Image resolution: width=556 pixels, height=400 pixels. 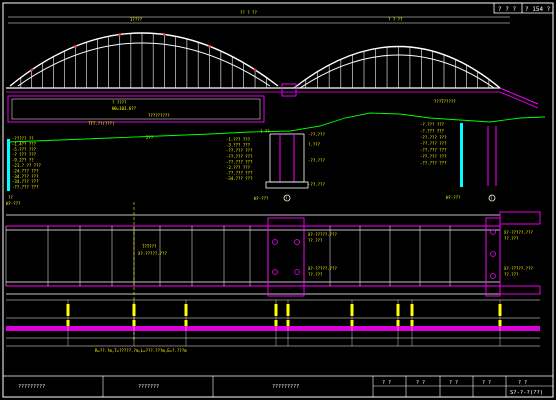 What do you see at coordinates (511, 238) in the screenshot?
I see `plan-right-note-2: ??.???` at bounding box center [511, 238].